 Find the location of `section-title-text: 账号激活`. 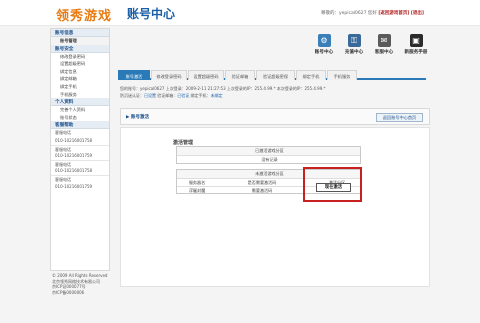

section-title-text: 账号激活 is located at coordinates (140, 117).